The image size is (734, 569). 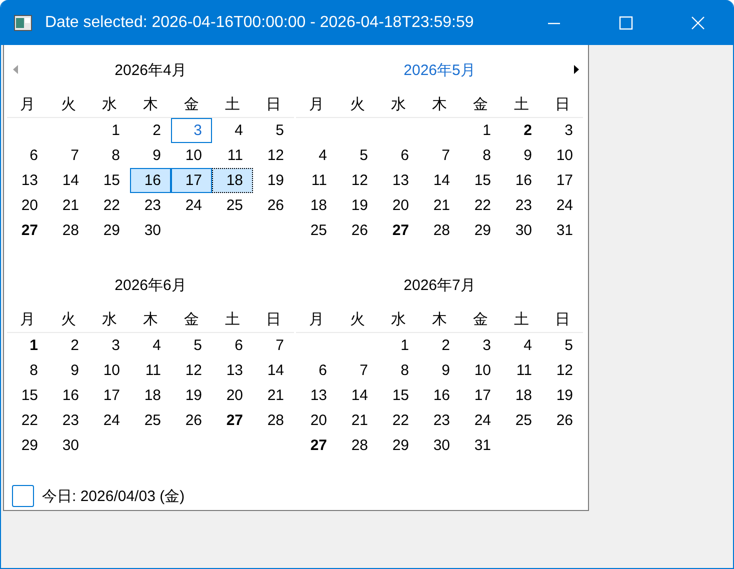 What do you see at coordinates (150, 285) in the screenshot?
I see `month-title: 2026年6月` at bounding box center [150, 285].